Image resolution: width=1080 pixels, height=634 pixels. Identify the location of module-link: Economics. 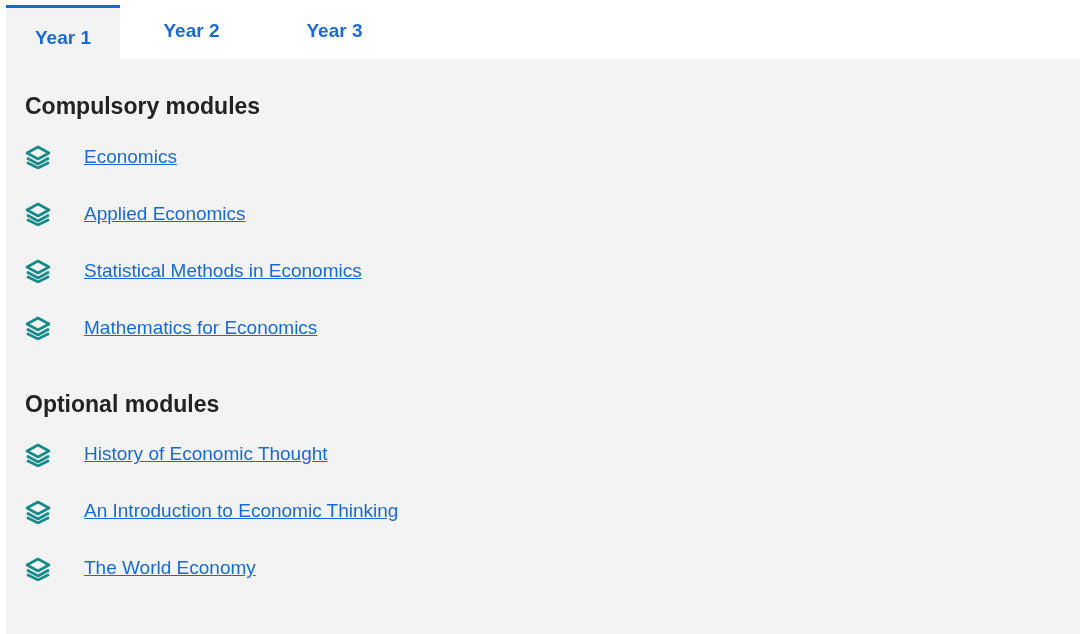
(130, 157).